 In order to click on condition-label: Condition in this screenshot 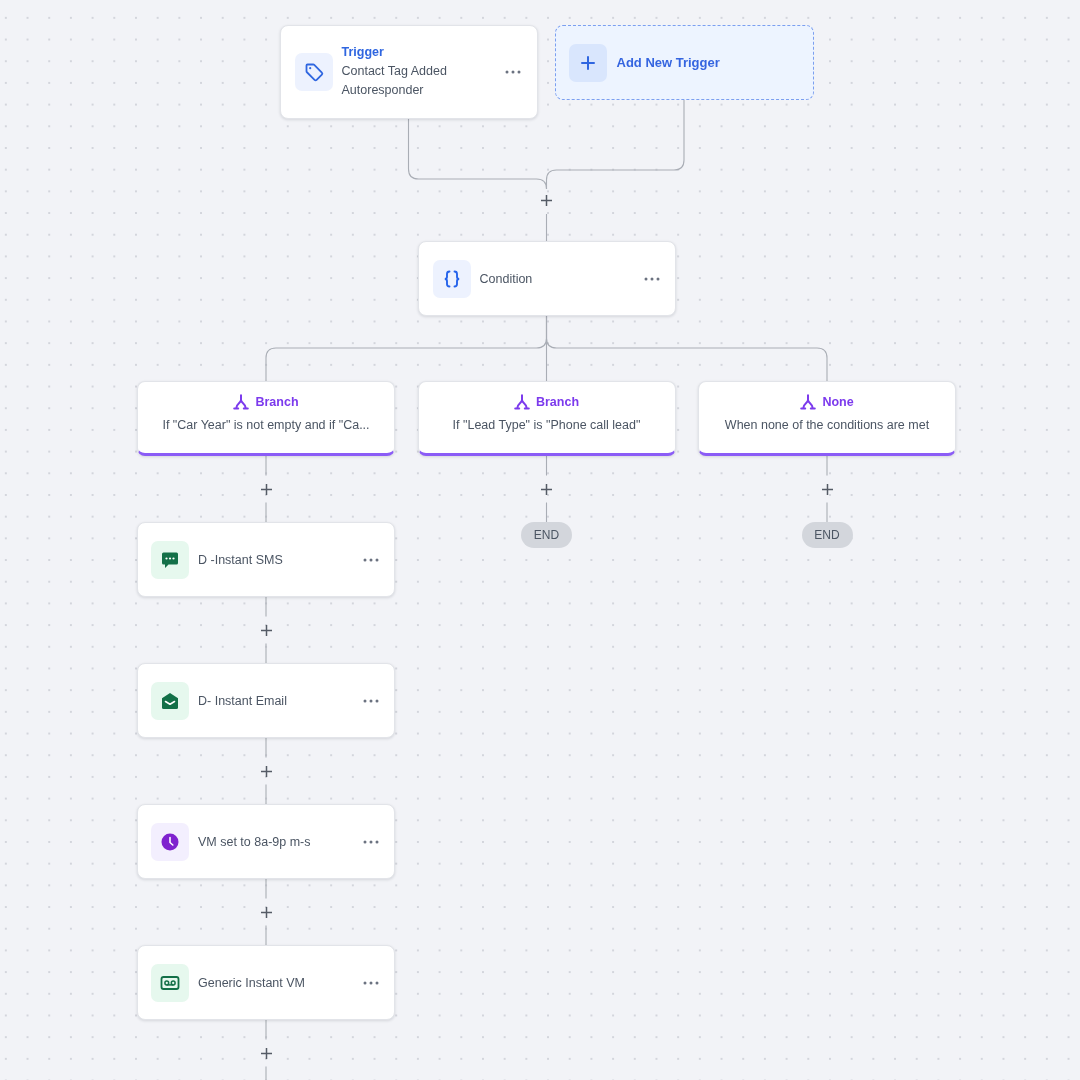, I will do `click(506, 278)`.